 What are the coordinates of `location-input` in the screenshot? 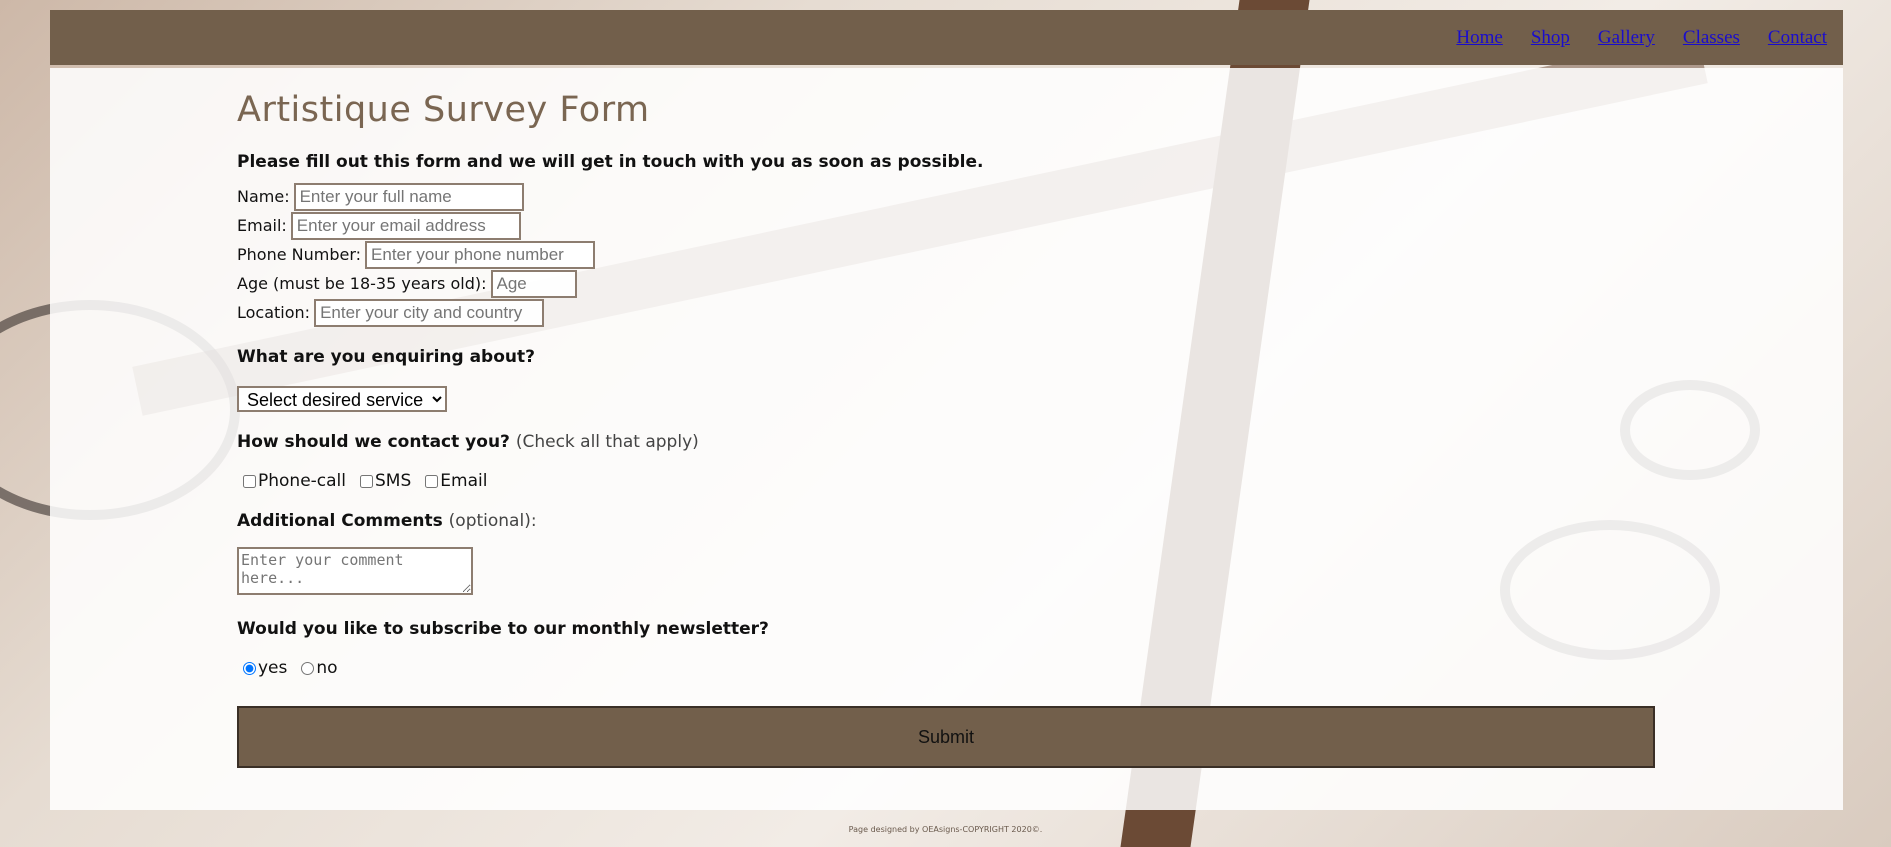 It's located at (429, 312).